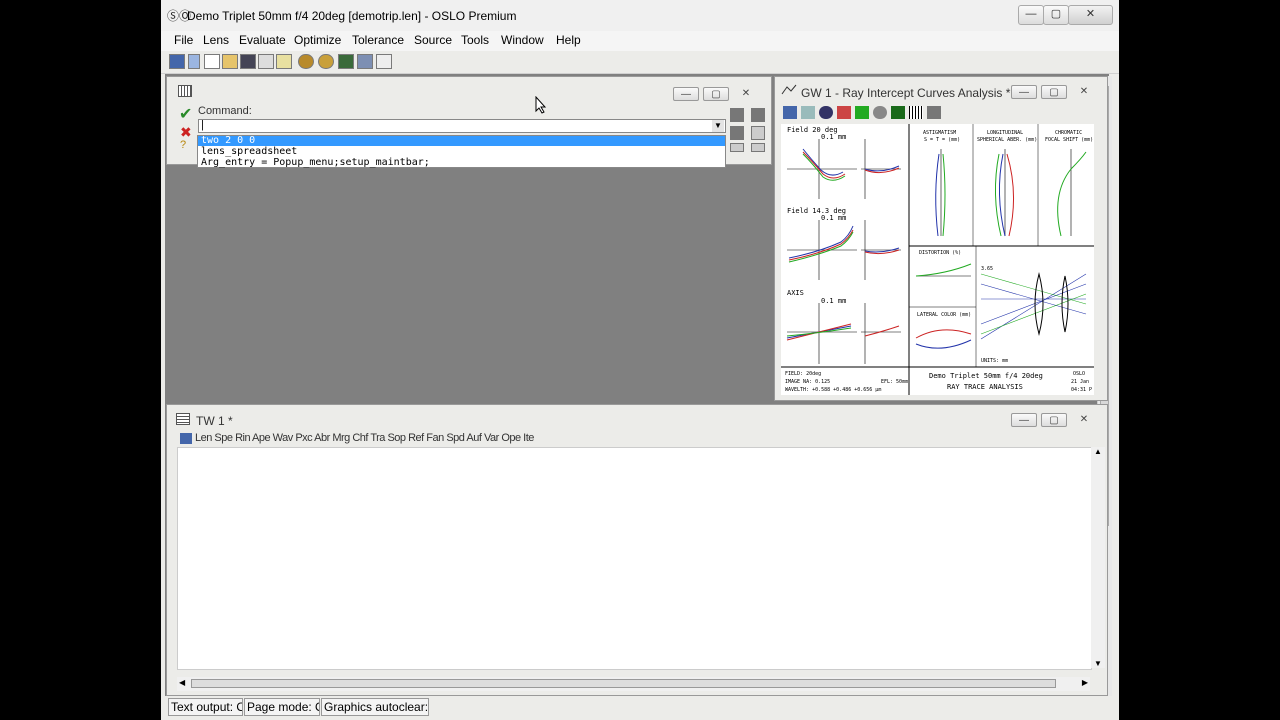 The image size is (1280, 720). Describe the element at coordinates (1098, 451) in the screenshot. I see `scroll-up-icon: ▲` at that location.